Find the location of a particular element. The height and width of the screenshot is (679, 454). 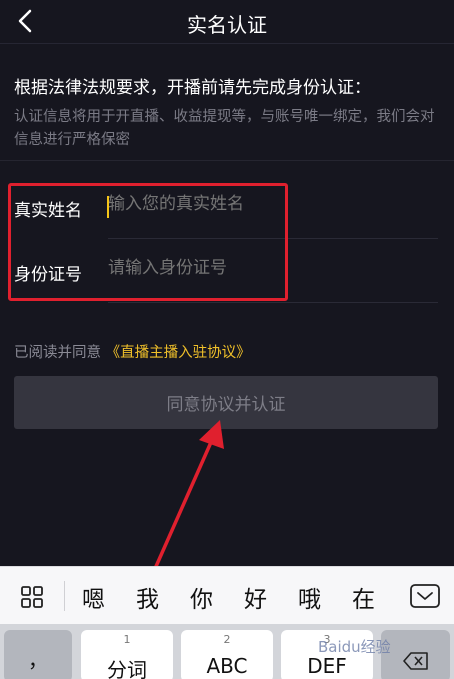

comma-key: ， is located at coordinates (38, 654).